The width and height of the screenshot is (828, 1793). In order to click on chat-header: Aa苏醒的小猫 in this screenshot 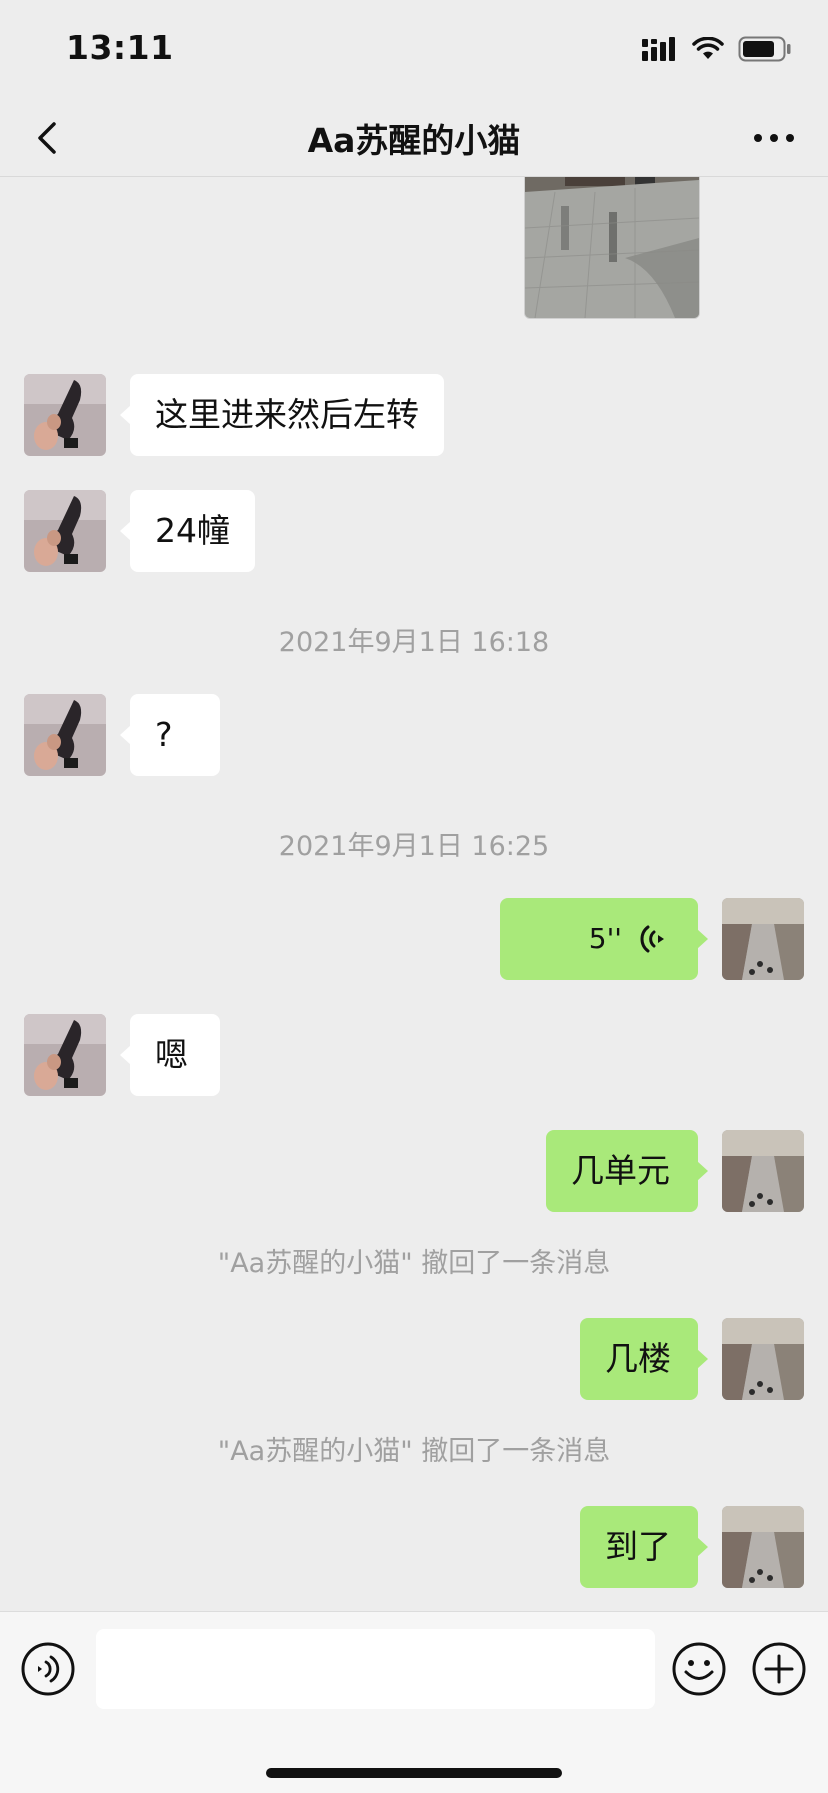, I will do `click(414, 138)`.